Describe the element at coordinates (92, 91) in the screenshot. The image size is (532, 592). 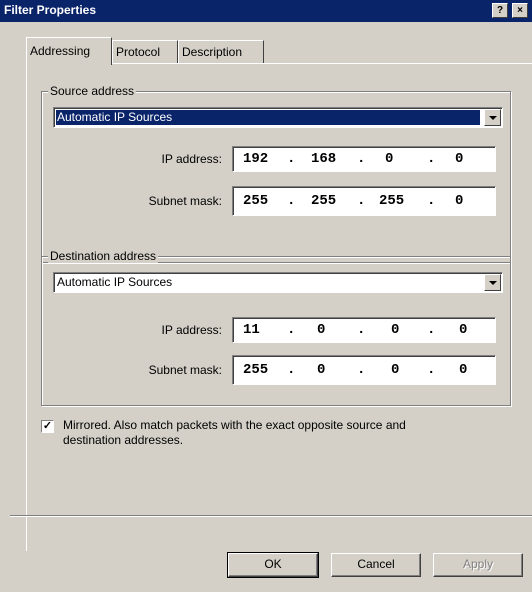
I see `source-address-label: Source address` at that location.